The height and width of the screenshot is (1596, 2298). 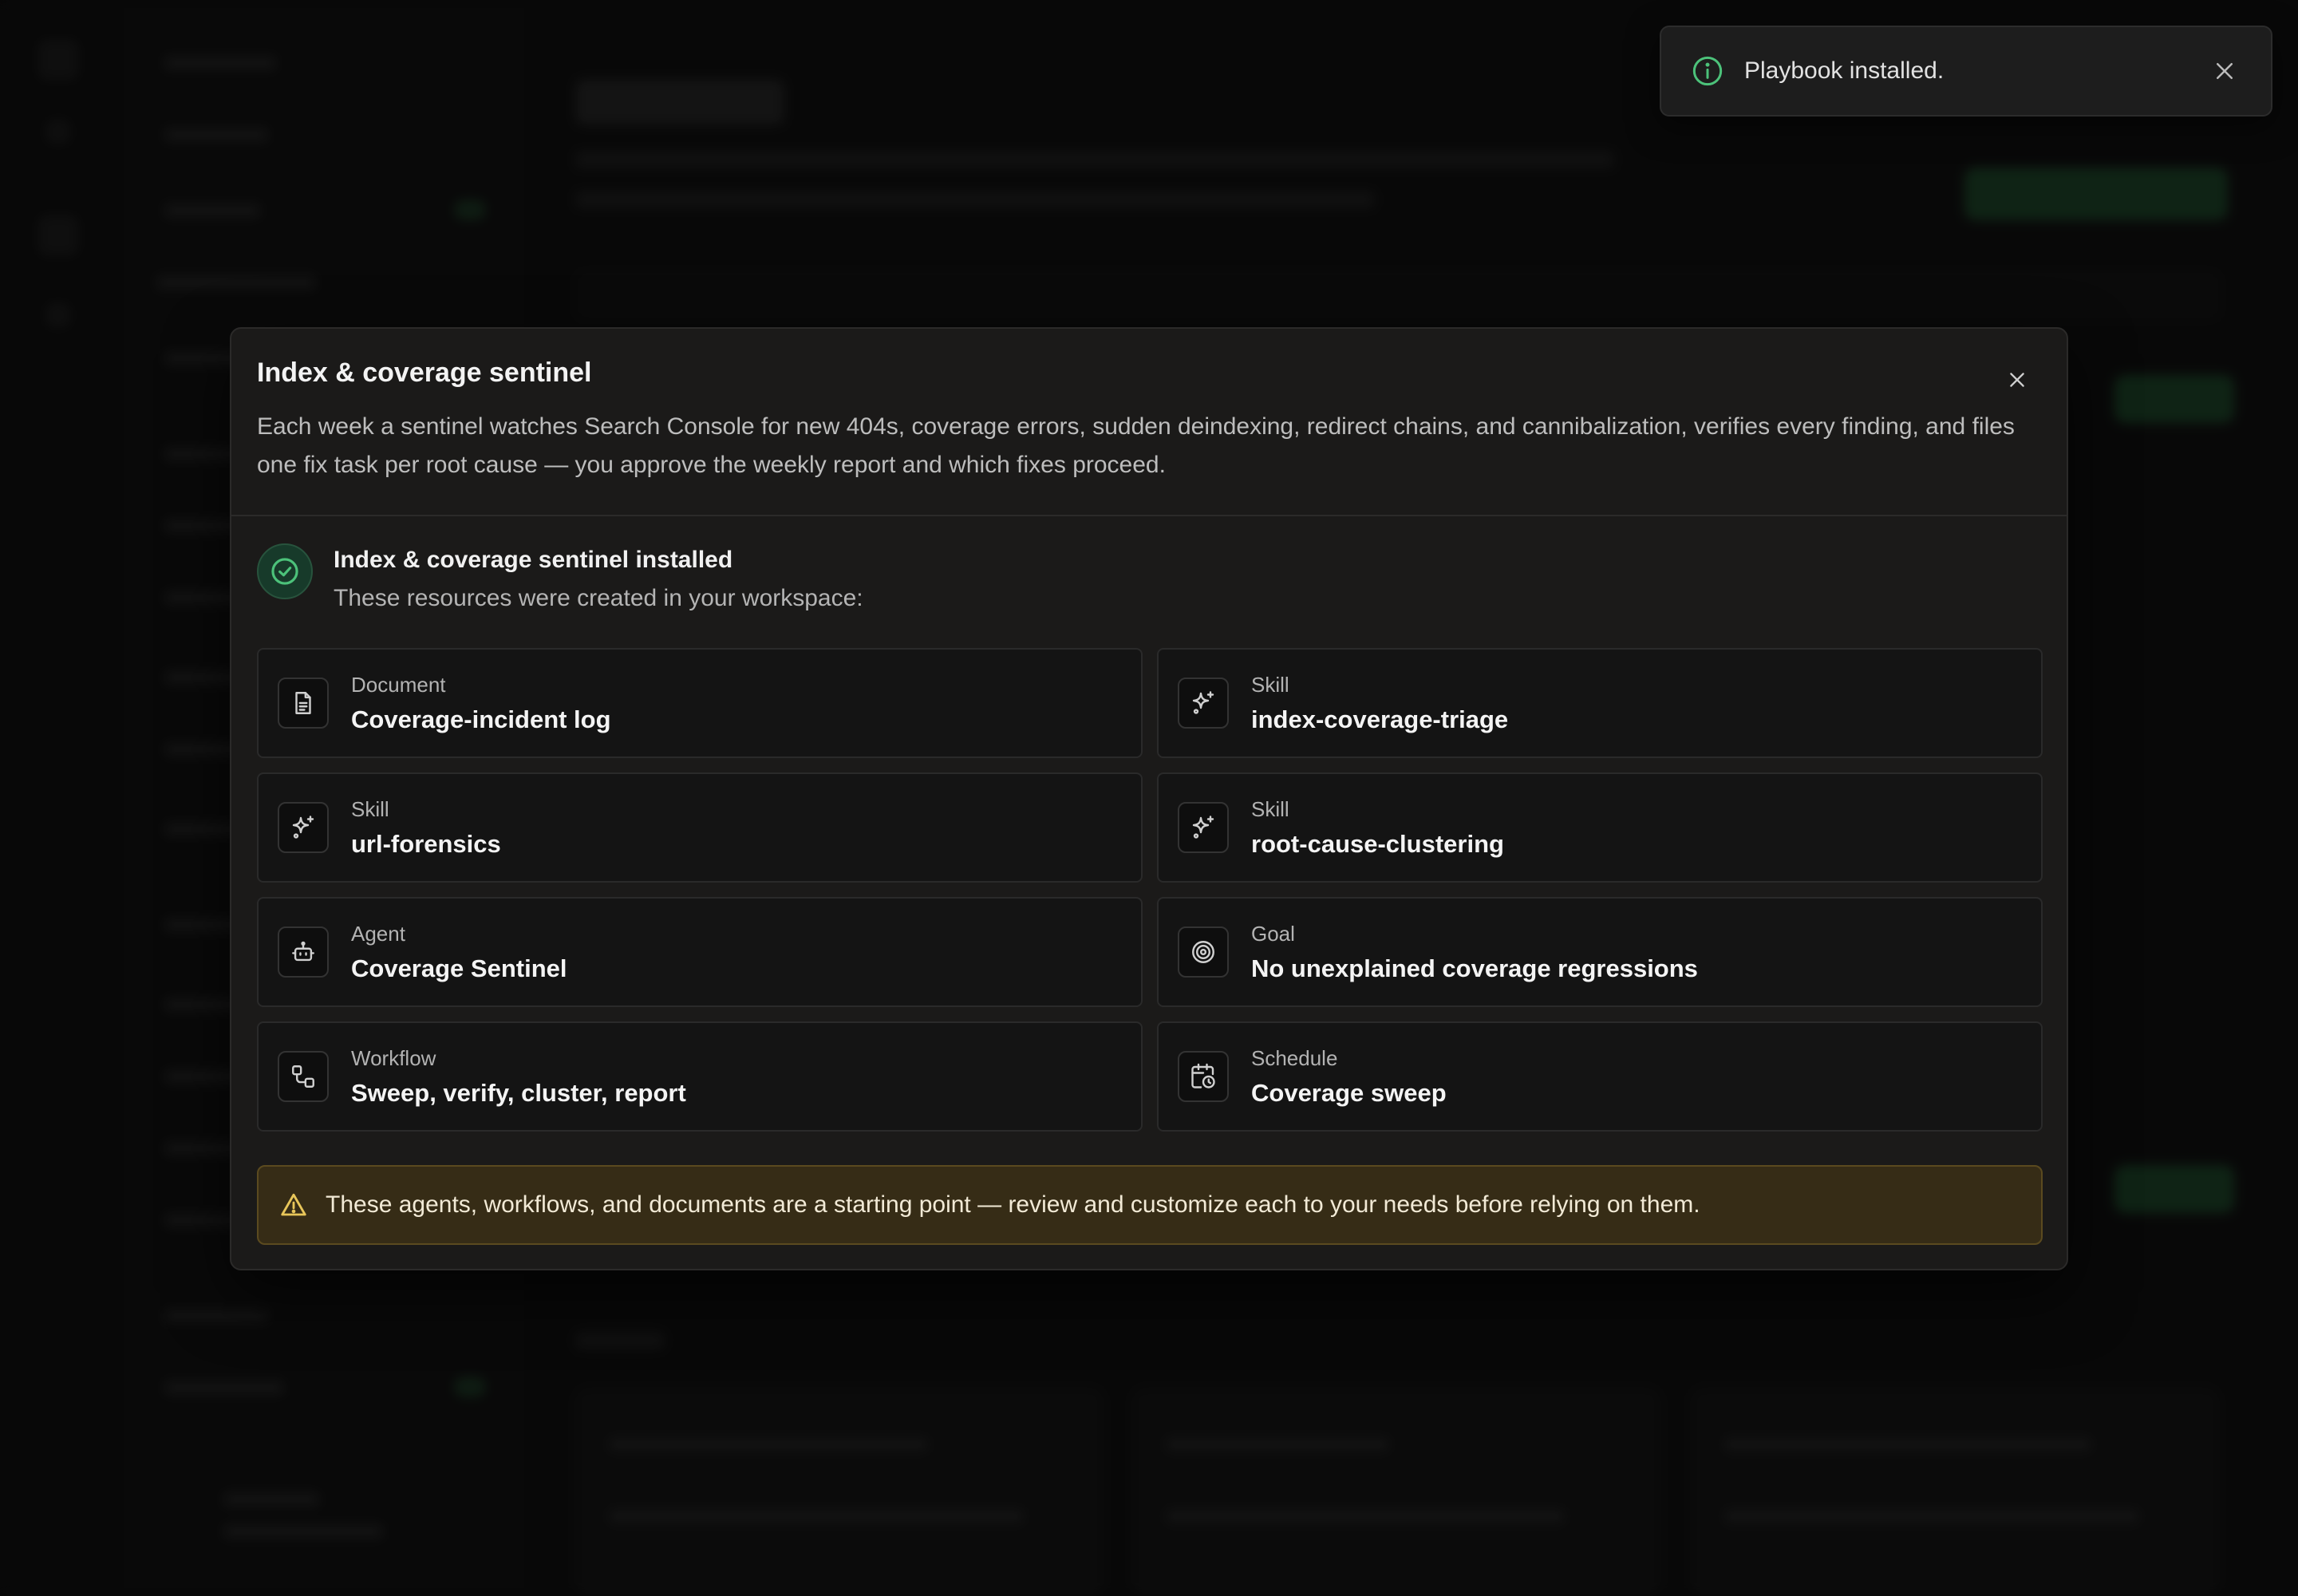 I want to click on resource-type: Agent, so click(x=378, y=933).